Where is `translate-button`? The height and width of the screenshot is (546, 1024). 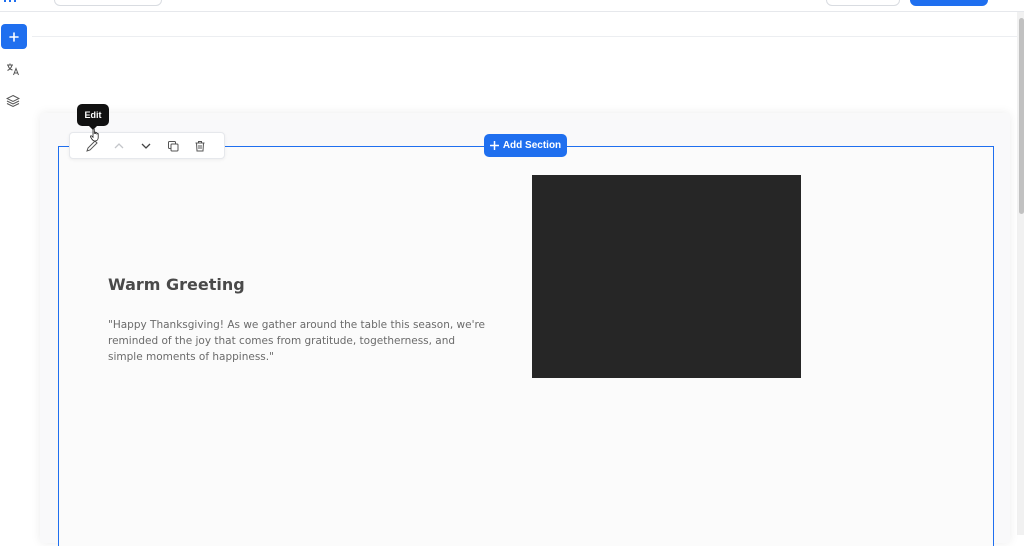 translate-button is located at coordinates (13, 69).